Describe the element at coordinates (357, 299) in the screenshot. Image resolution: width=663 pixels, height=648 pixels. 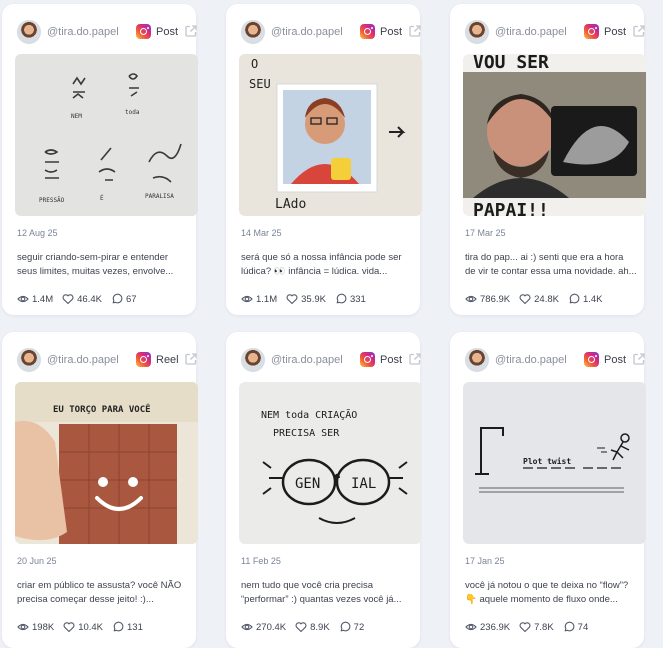
I see `comments-count: 331` at that location.